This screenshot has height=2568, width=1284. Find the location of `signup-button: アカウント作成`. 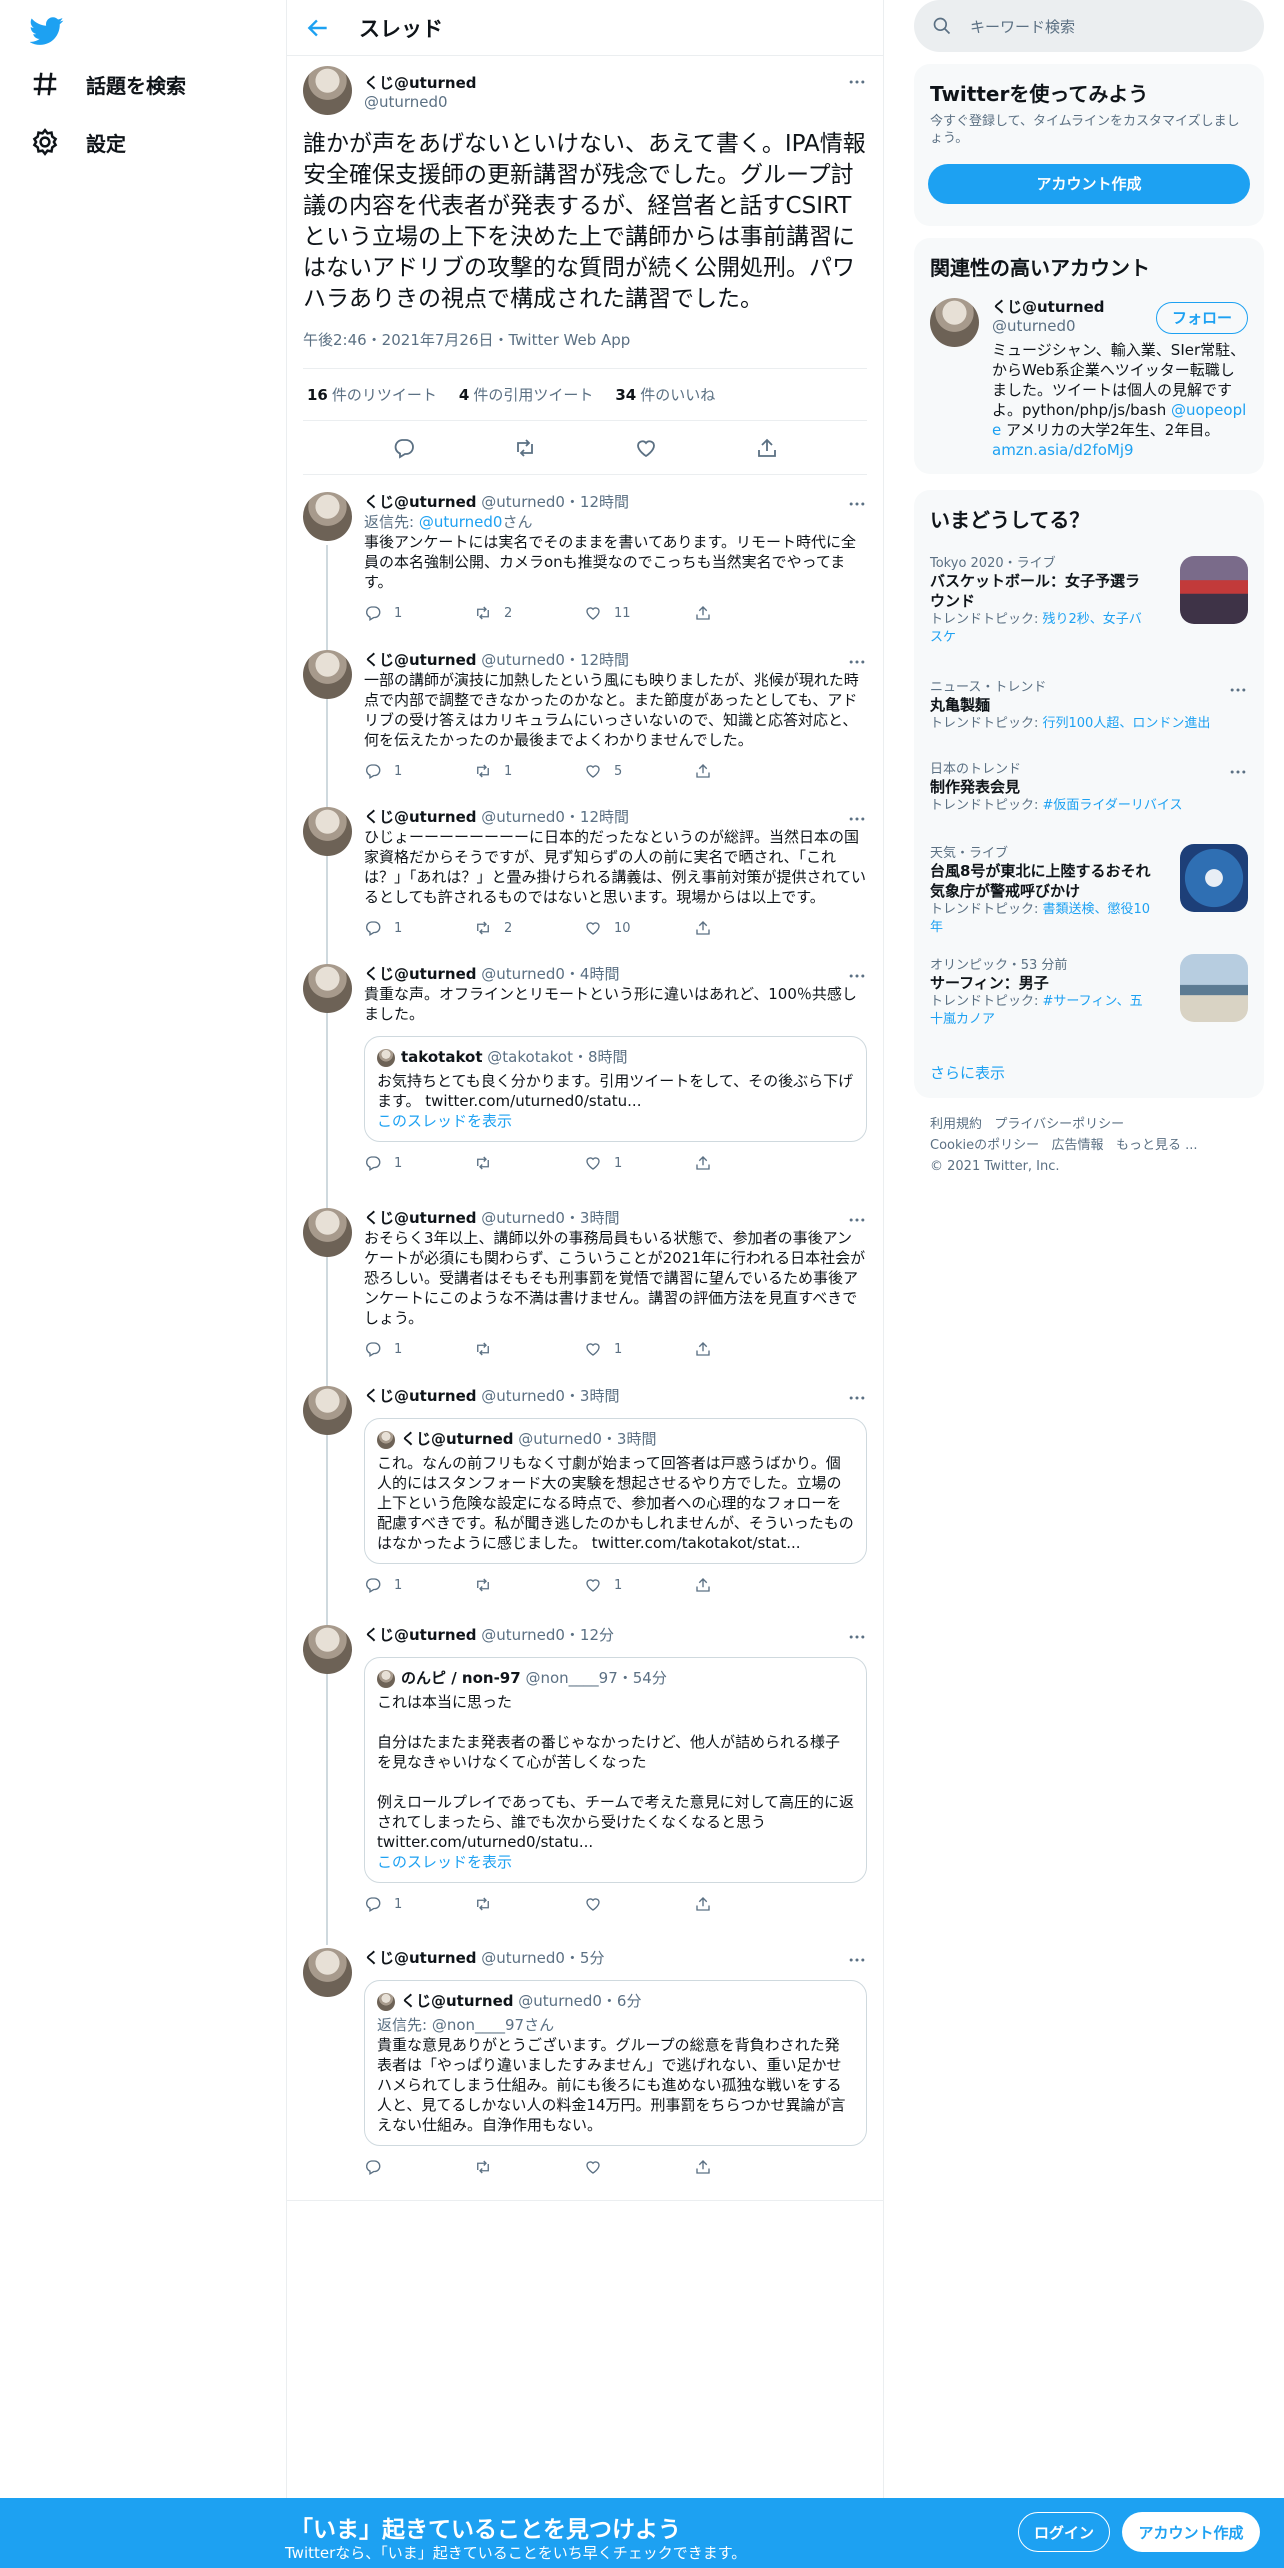

signup-button: アカウント作成 is located at coordinates (1191, 2532).